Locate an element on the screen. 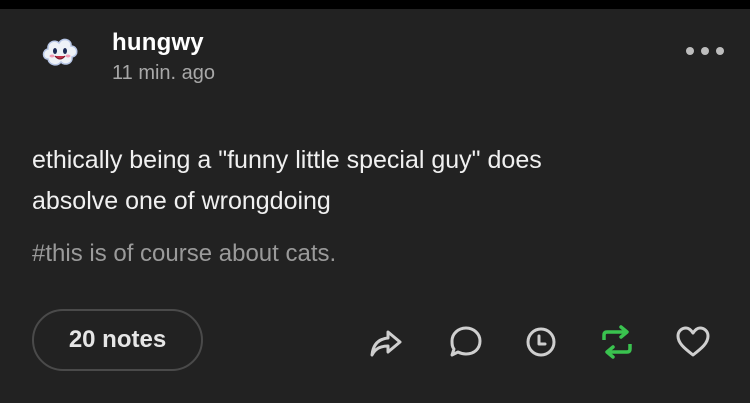  reblog-button is located at coordinates (617, 342).